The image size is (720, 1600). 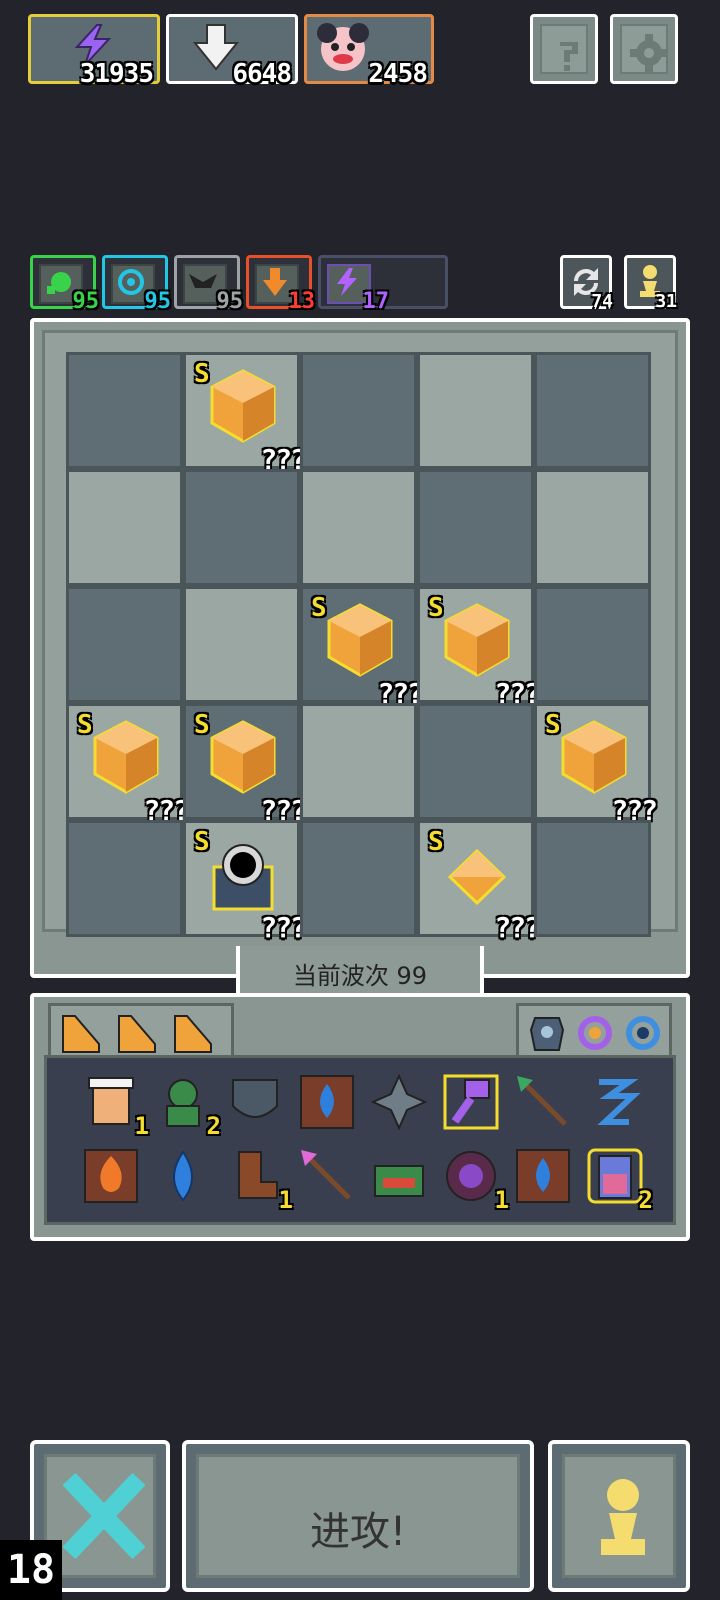 I want to click on stat-red: 13, so click(x=280, y=284).